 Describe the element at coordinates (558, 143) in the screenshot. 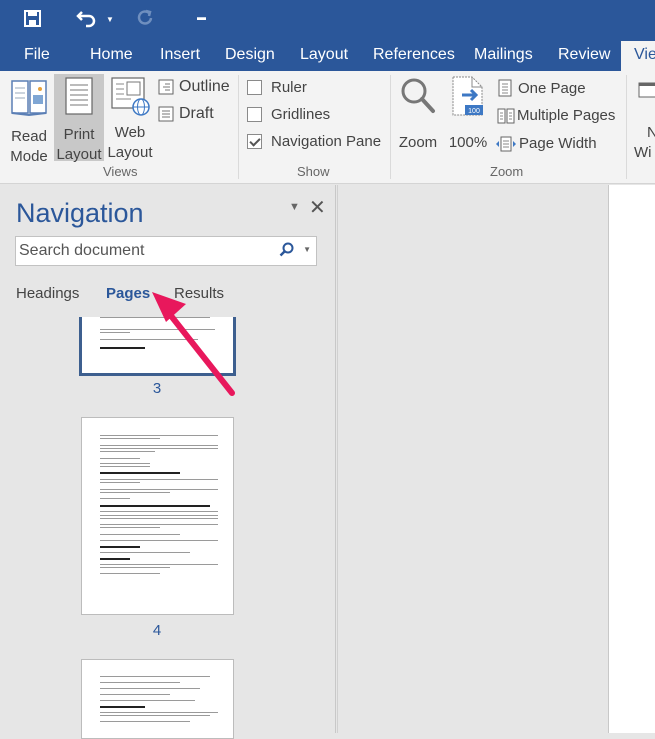

I see `page-width-label: Page Width` at that location.